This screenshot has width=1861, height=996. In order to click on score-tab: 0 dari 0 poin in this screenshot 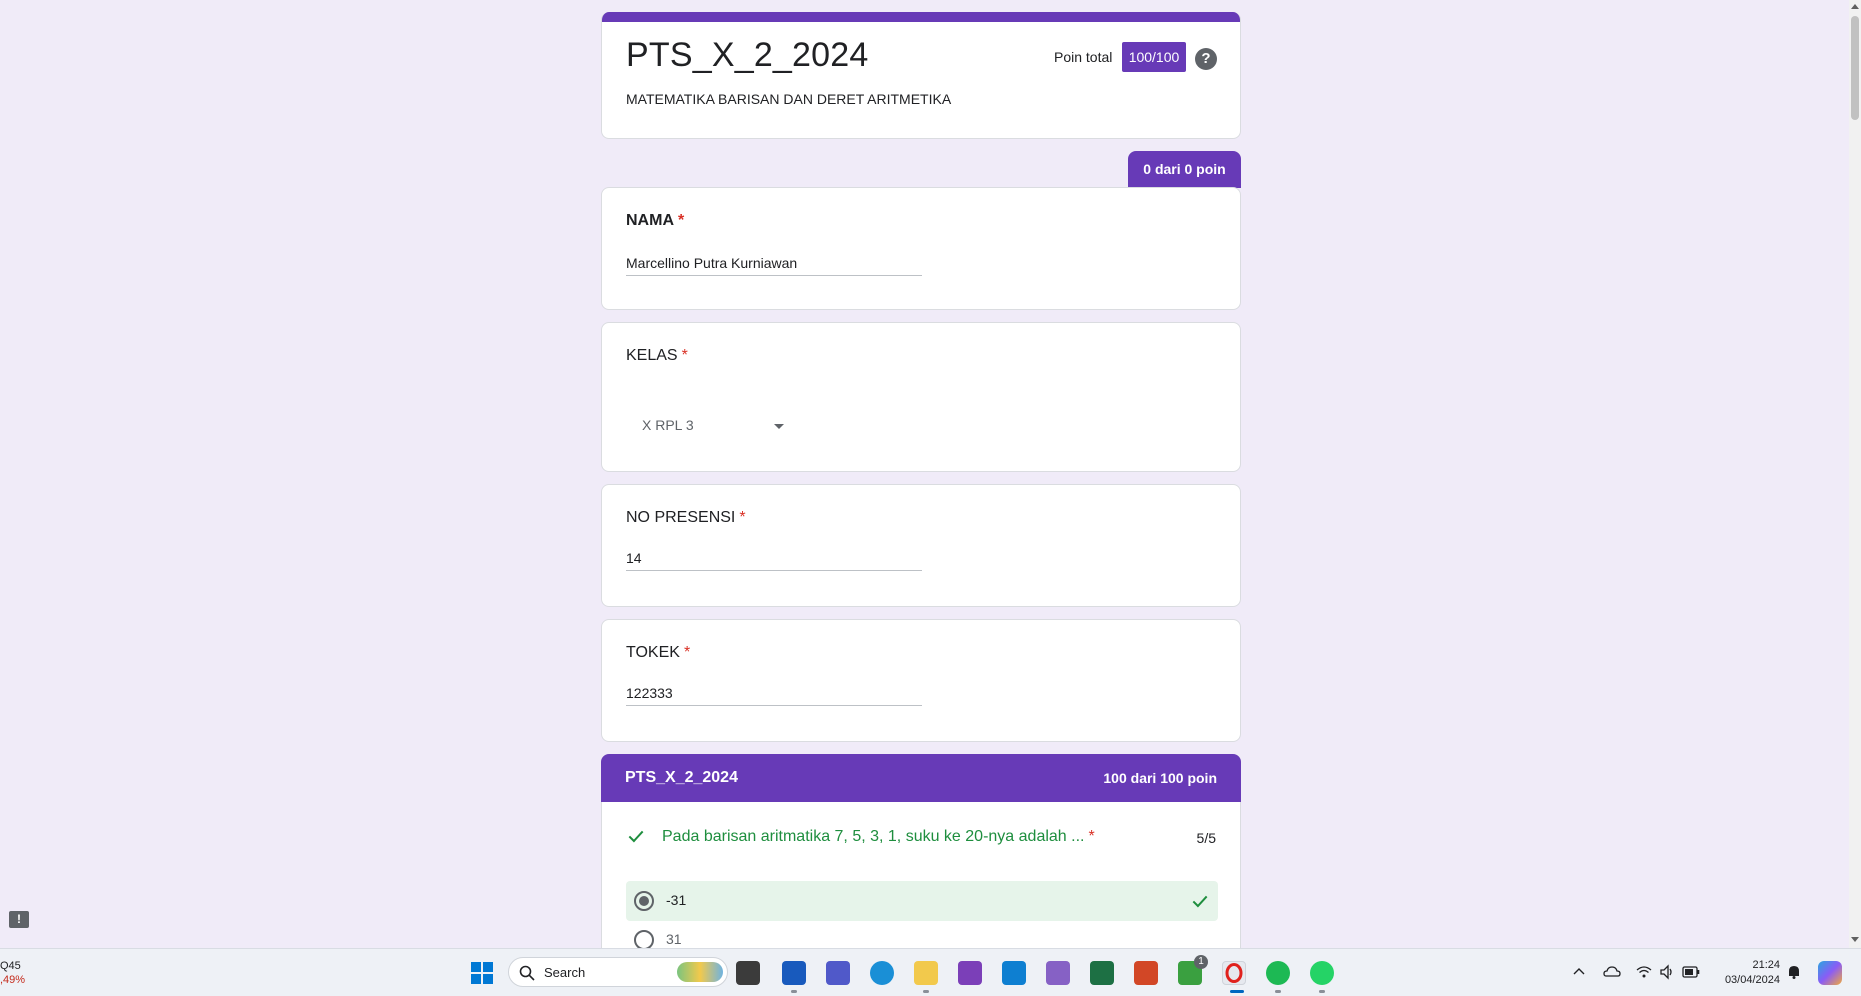, I will do `click(1184, 169)`.